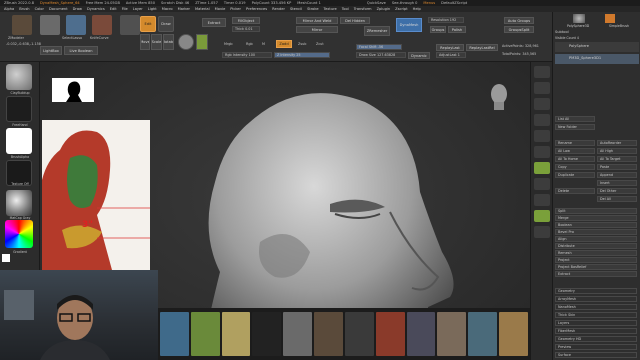 This screenshot has height=360, width=640. Describe the element at coordinates (284, 44) in the screenshot. I see `zadd-button: Zadd` at that location.